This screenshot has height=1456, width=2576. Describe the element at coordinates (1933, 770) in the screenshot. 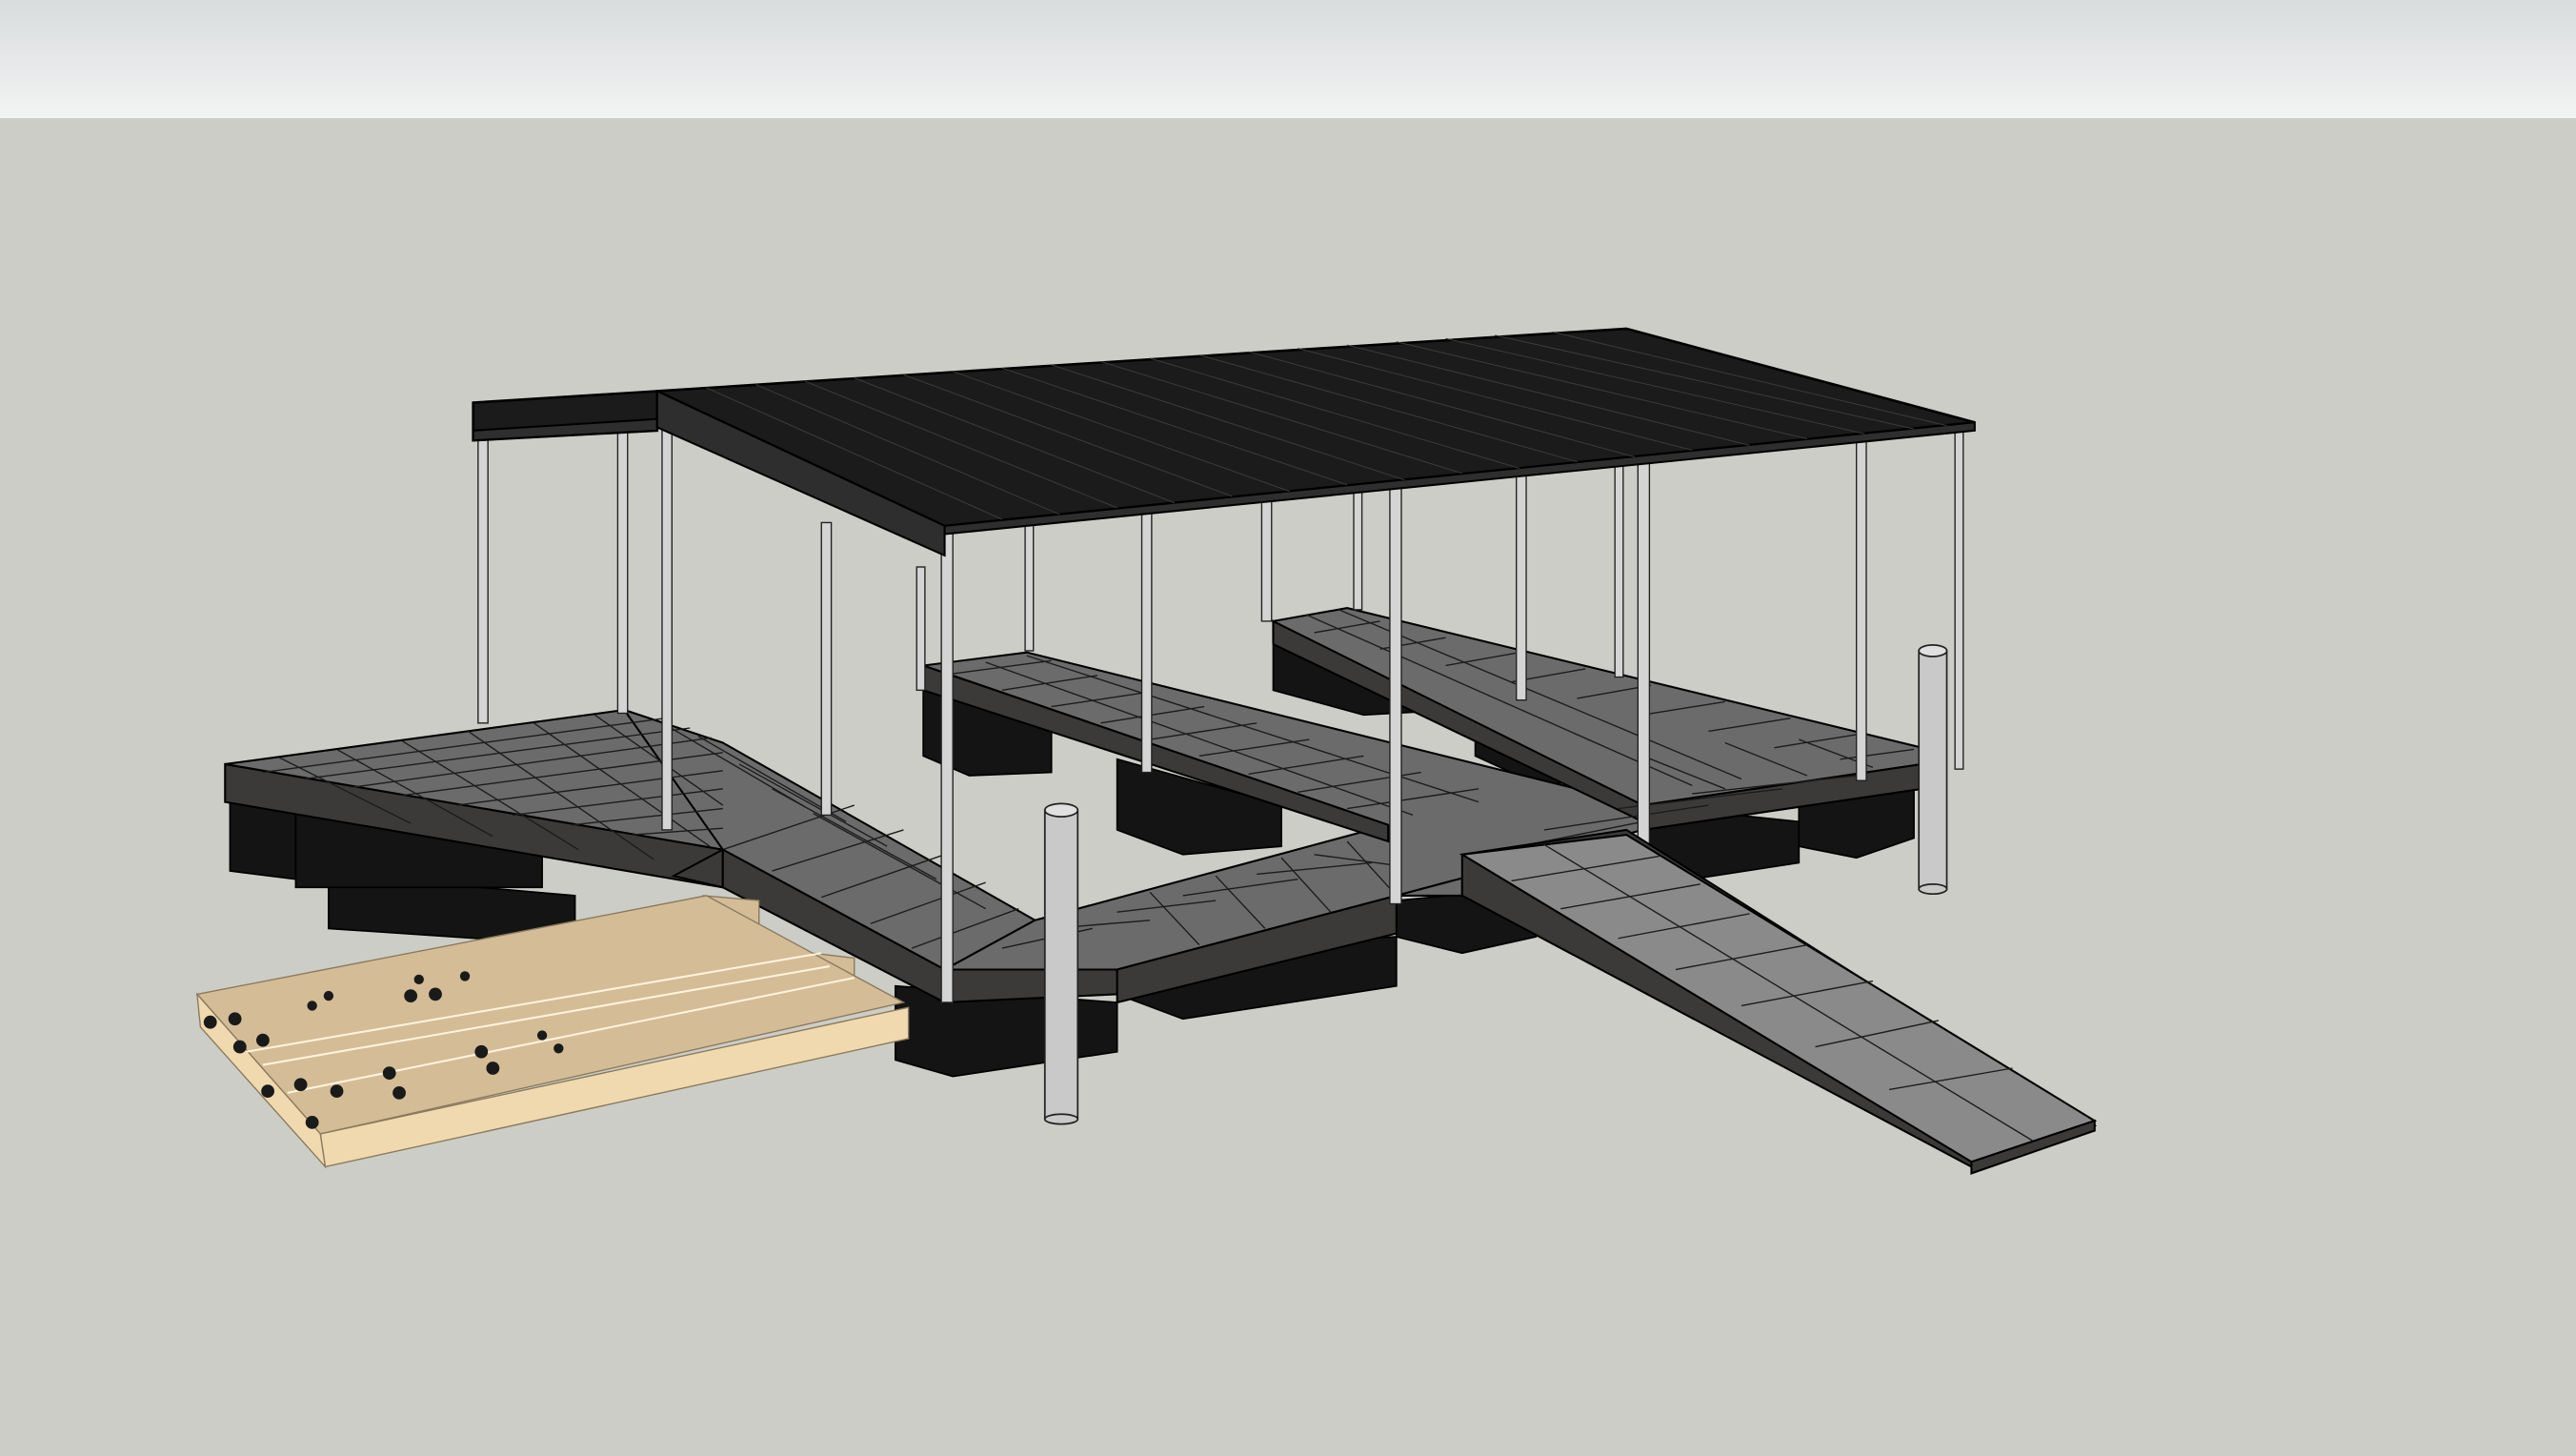

I see `piling-right` at that location.